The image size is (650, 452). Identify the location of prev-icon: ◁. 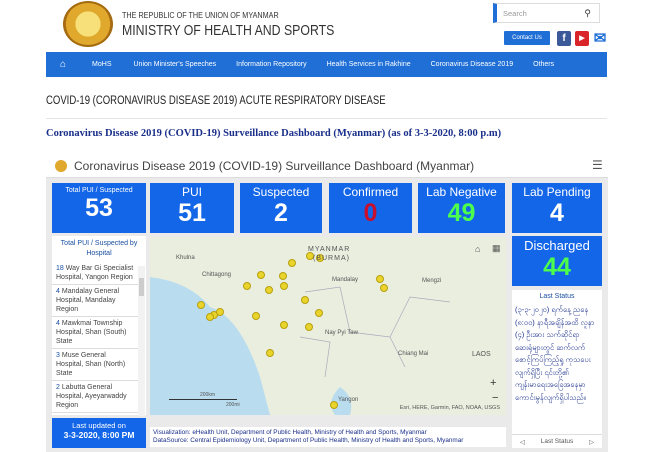
(522, 442).